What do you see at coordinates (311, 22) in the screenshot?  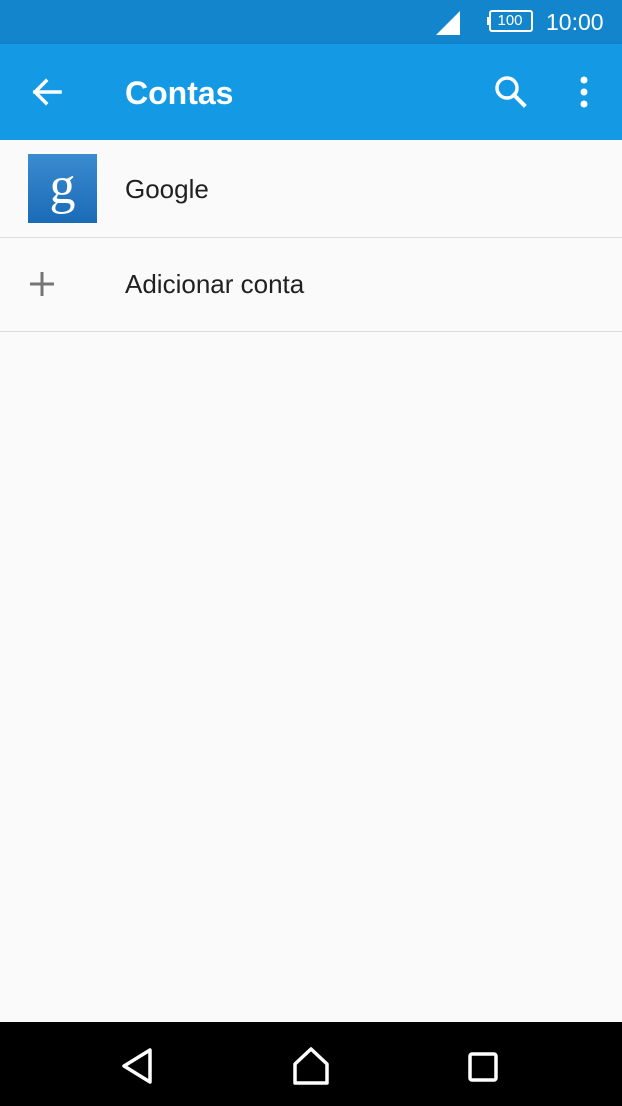 I see `status-bar: 100 10:00` at bounding box center [311, 22].